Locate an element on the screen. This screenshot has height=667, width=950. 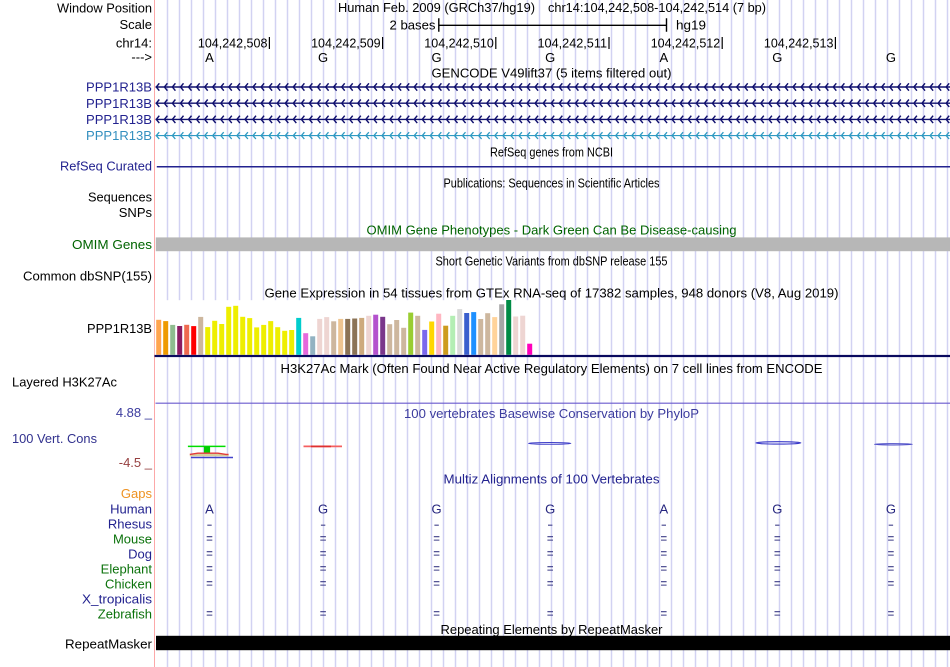
svg-text: 100 Vert. Cons is located at coordinates (54, 438).